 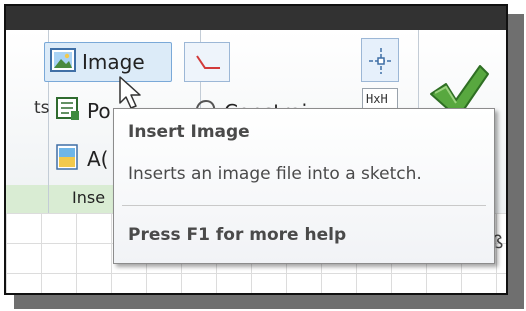 What do you see at coordinates (256, 18) in the screenshot?
I see `title-bar` at bounding box center [256, 18].